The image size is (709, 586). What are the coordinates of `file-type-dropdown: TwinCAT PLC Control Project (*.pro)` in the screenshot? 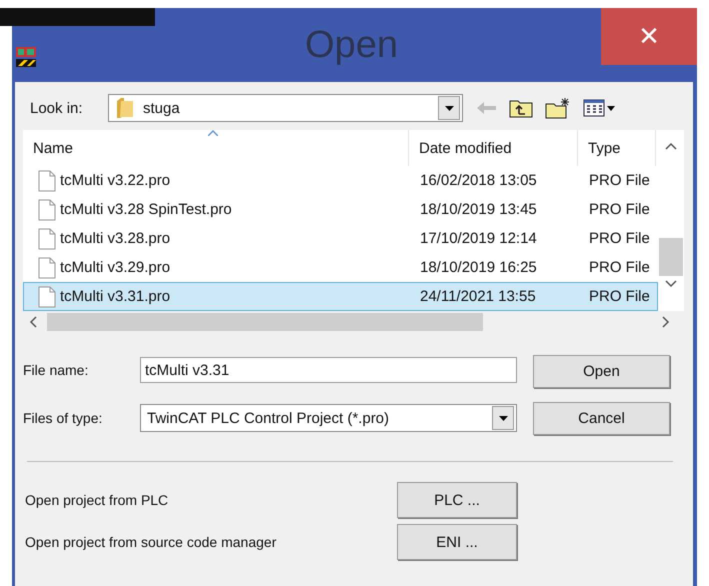 It's located at (328, 418).